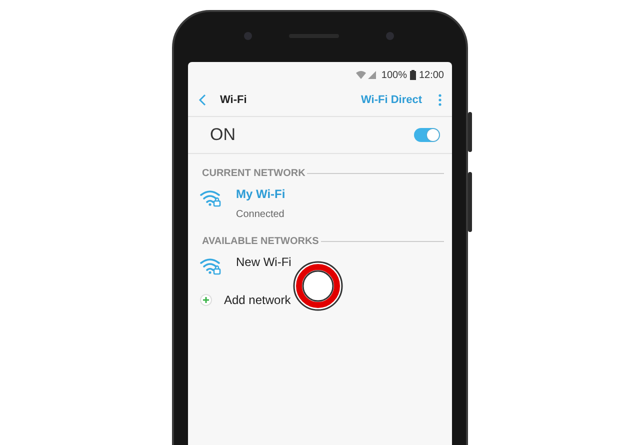 Image resolution: width=640 pixels, height=445 pixels. Describe the element at coordinates (440, 100) in the screenshot. I see `more-options-icon` at that location.